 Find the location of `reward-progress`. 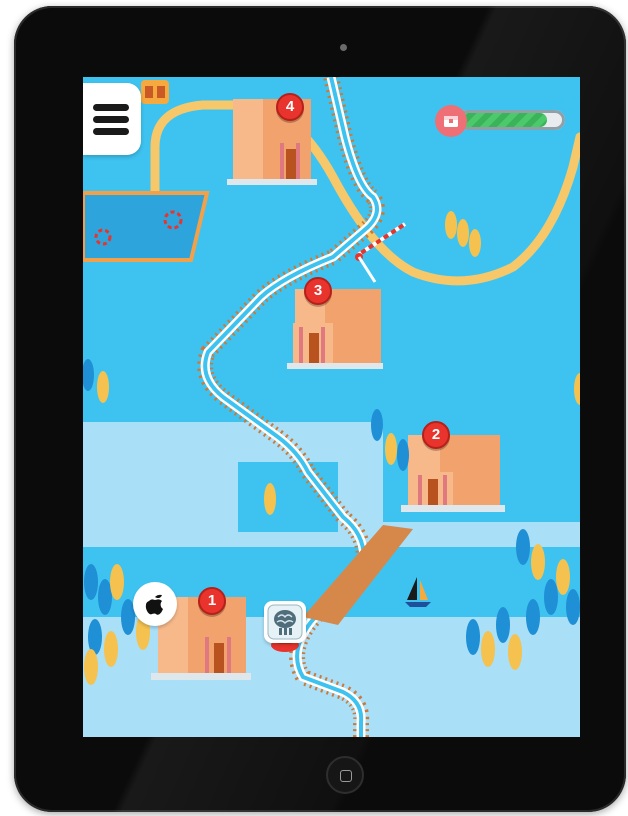

reward-progress is located at coordinates (501, 121).